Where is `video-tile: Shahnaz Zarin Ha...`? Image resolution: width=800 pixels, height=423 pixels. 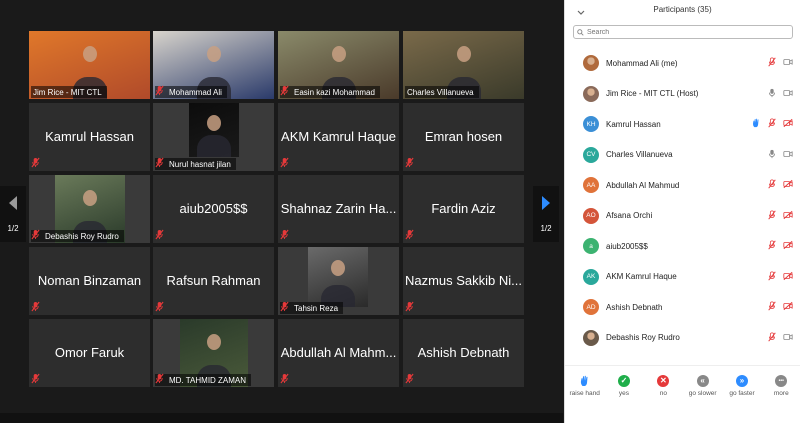
video-tile: Shahnaz Zarin Ha... is located at coordinates (338, 209).